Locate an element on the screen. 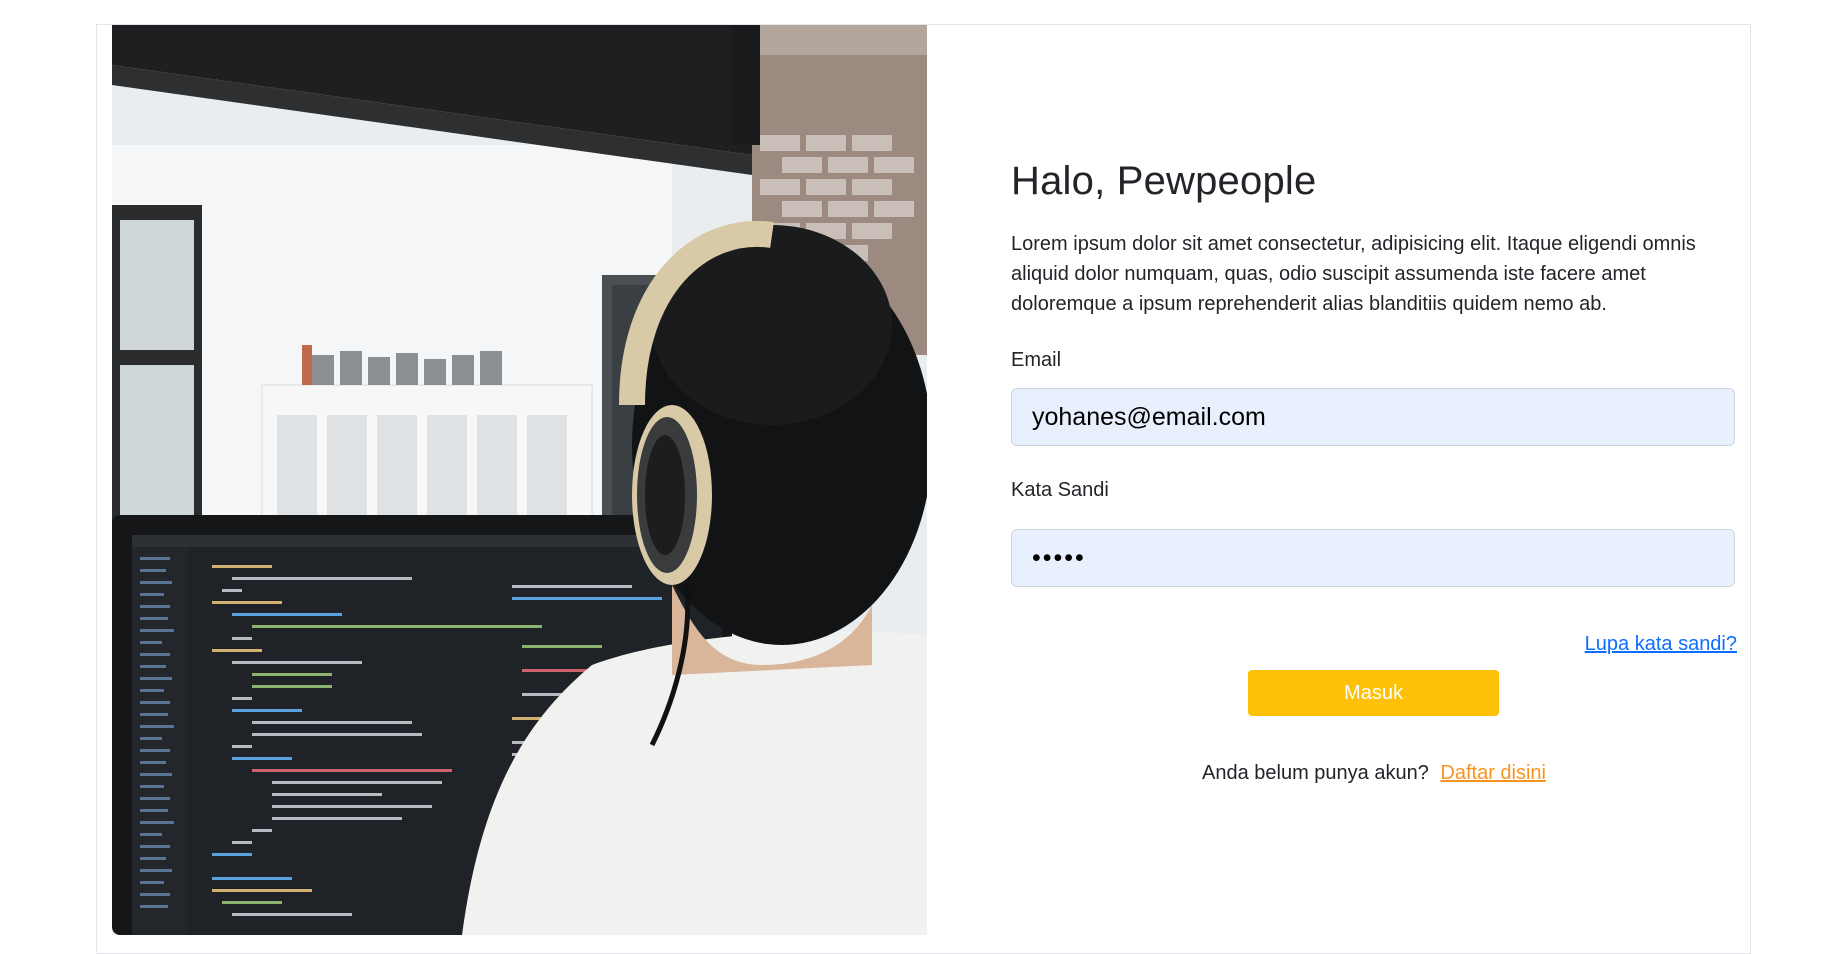  signup-prompt-row: Anda belum punya akun? Daftar disini is located at coordinates (1374, 773).